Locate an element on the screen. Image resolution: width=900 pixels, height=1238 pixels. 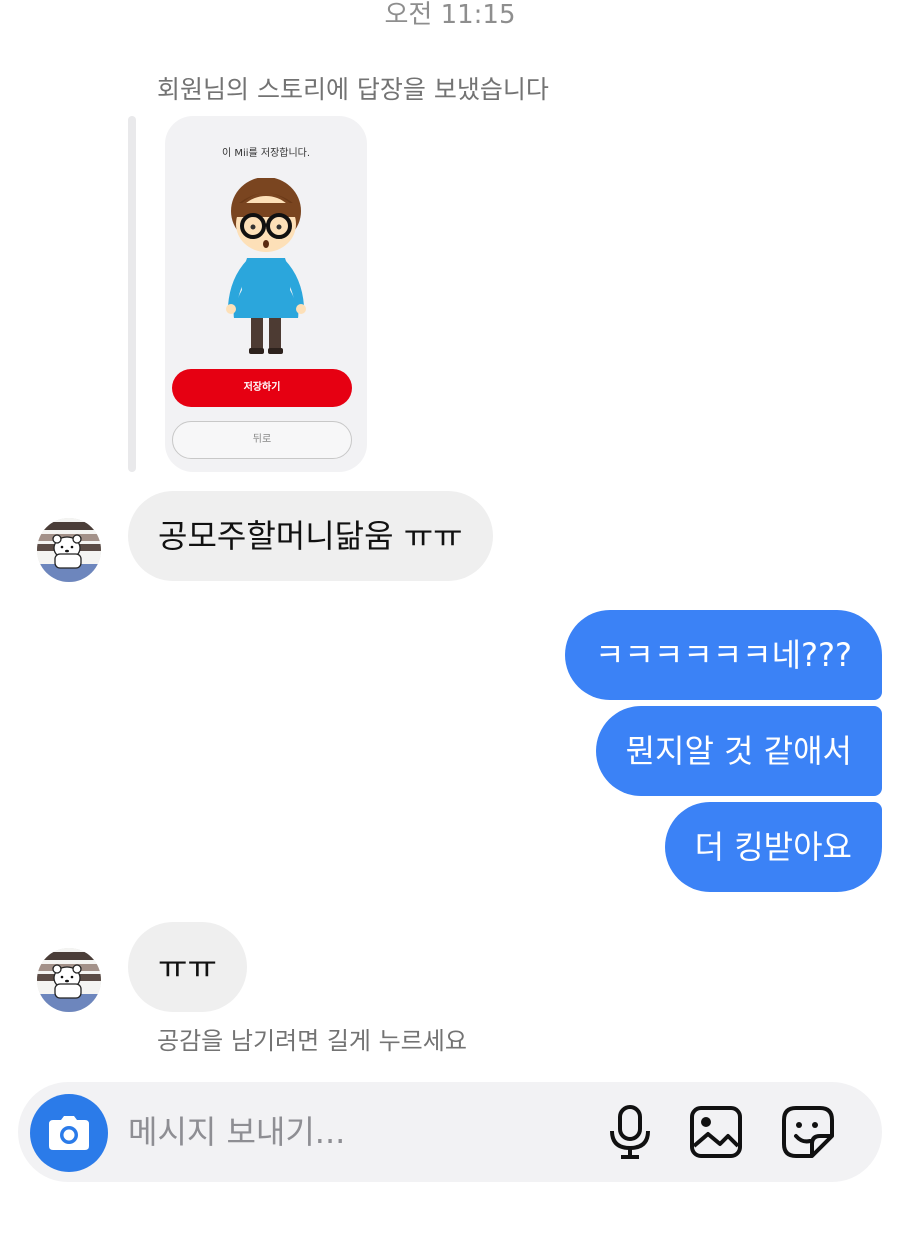
microphone-button is located at coordinates (630, 1132).